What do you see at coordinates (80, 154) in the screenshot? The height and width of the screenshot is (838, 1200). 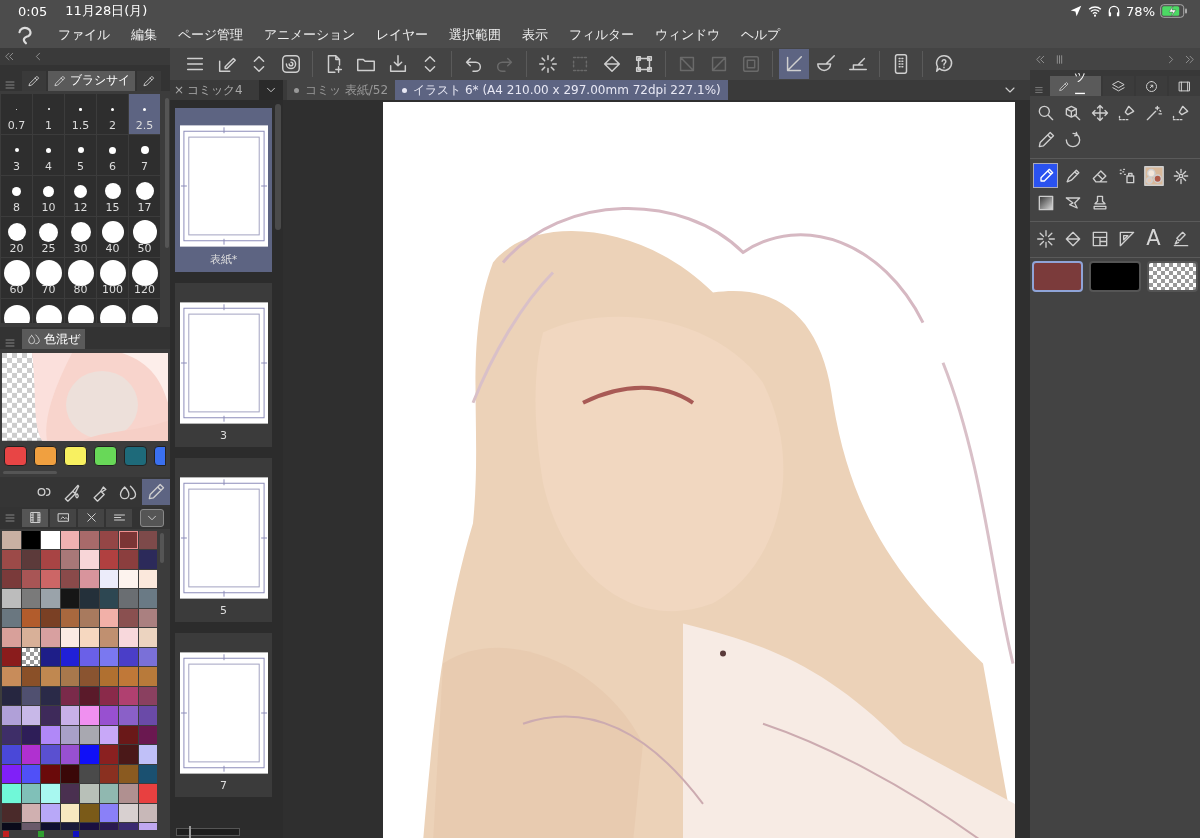 I see `brush-size-cell: 5` at bounding box center [80, 154].